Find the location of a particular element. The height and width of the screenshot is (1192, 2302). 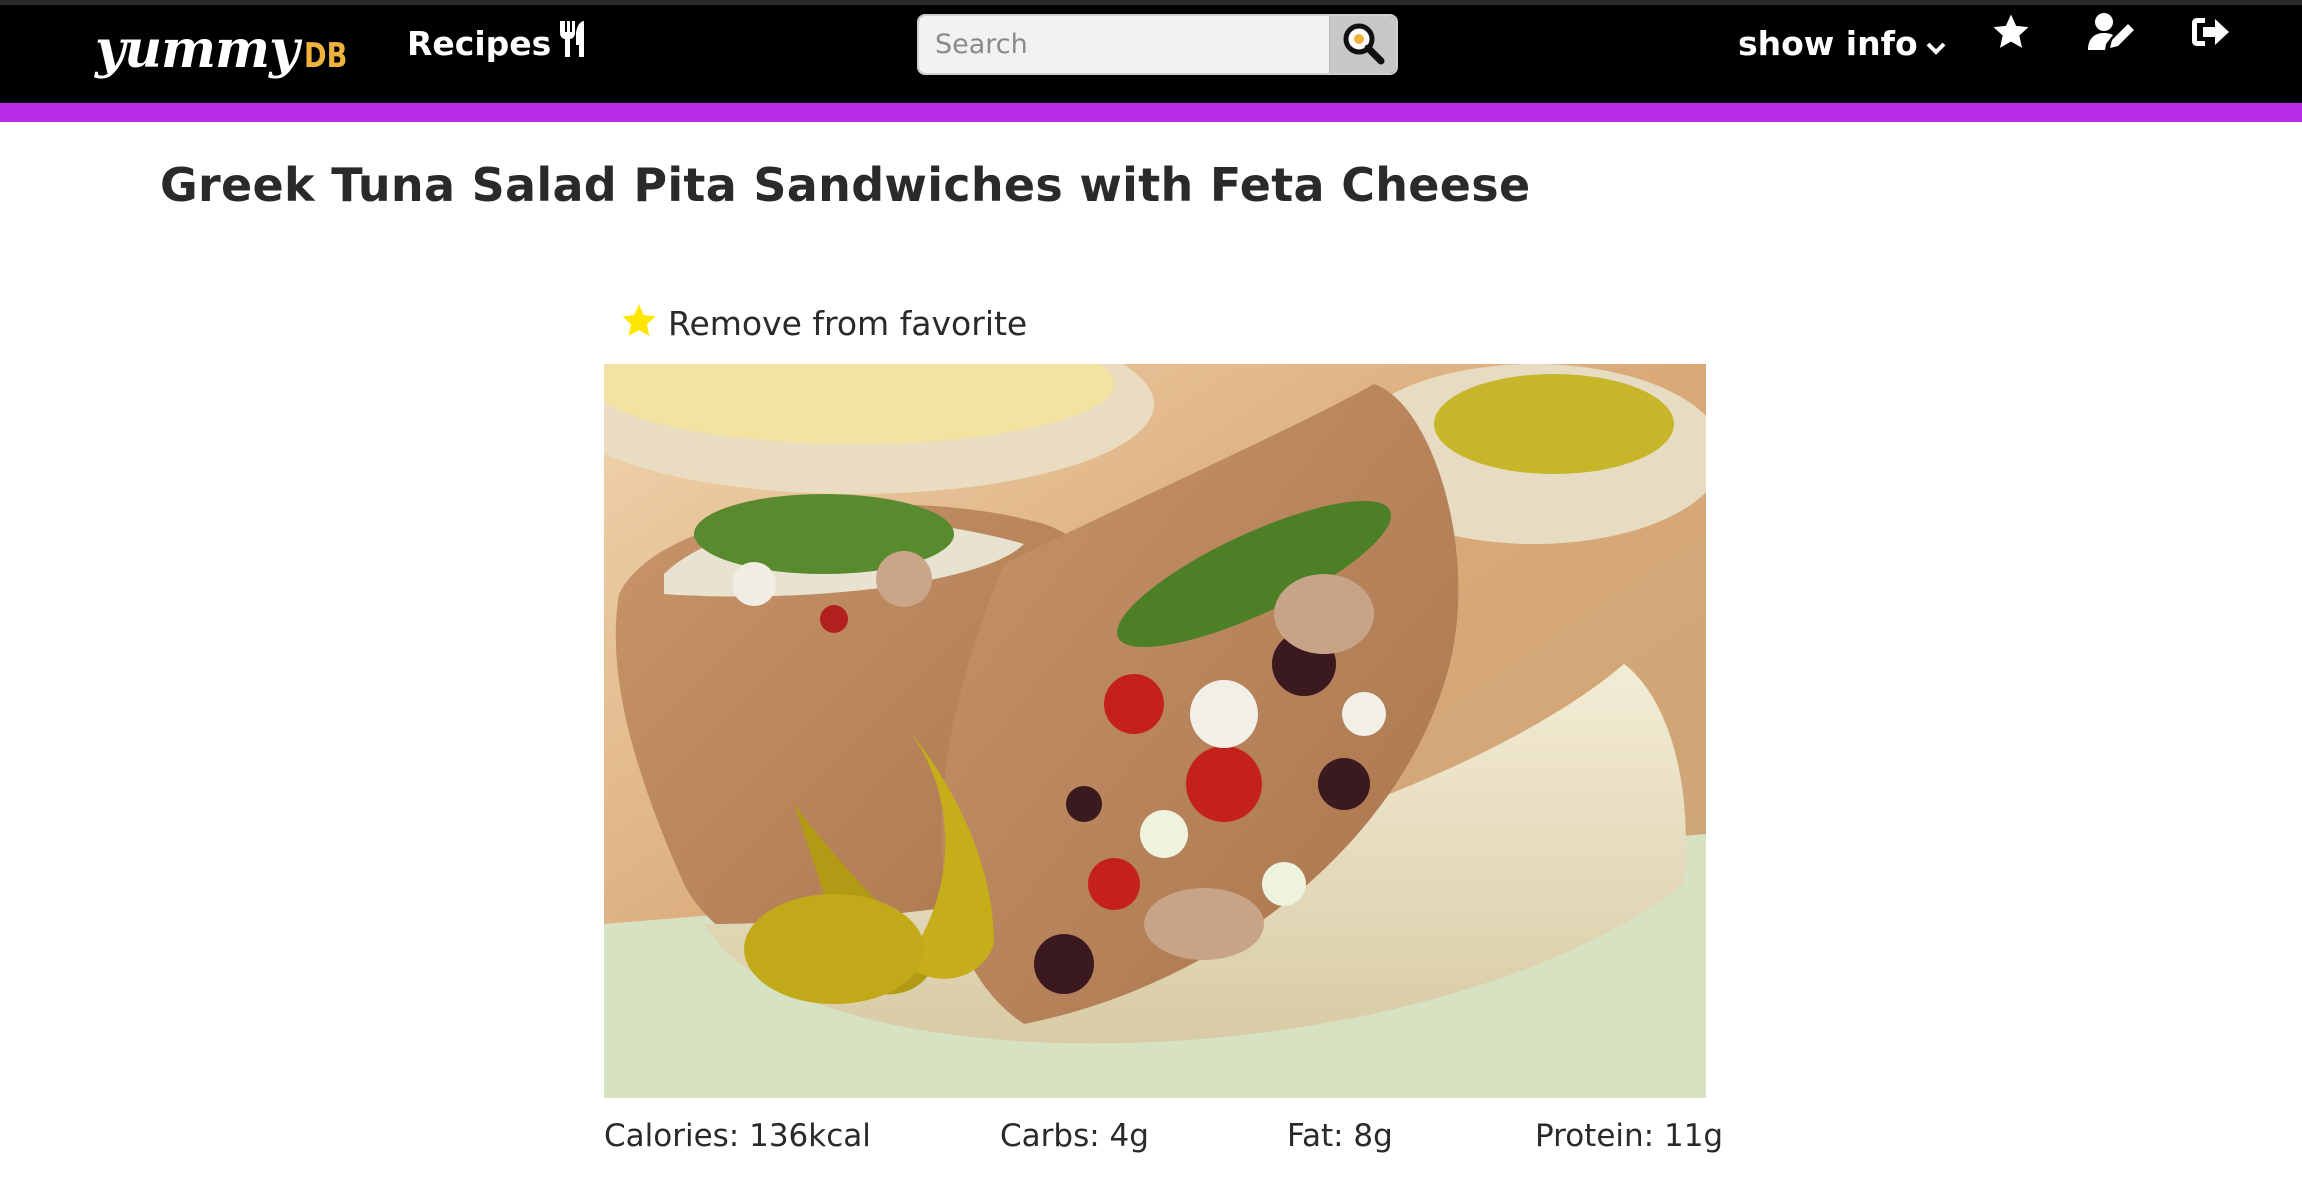

edit-profile-button is located at coordinates (2112, 34).